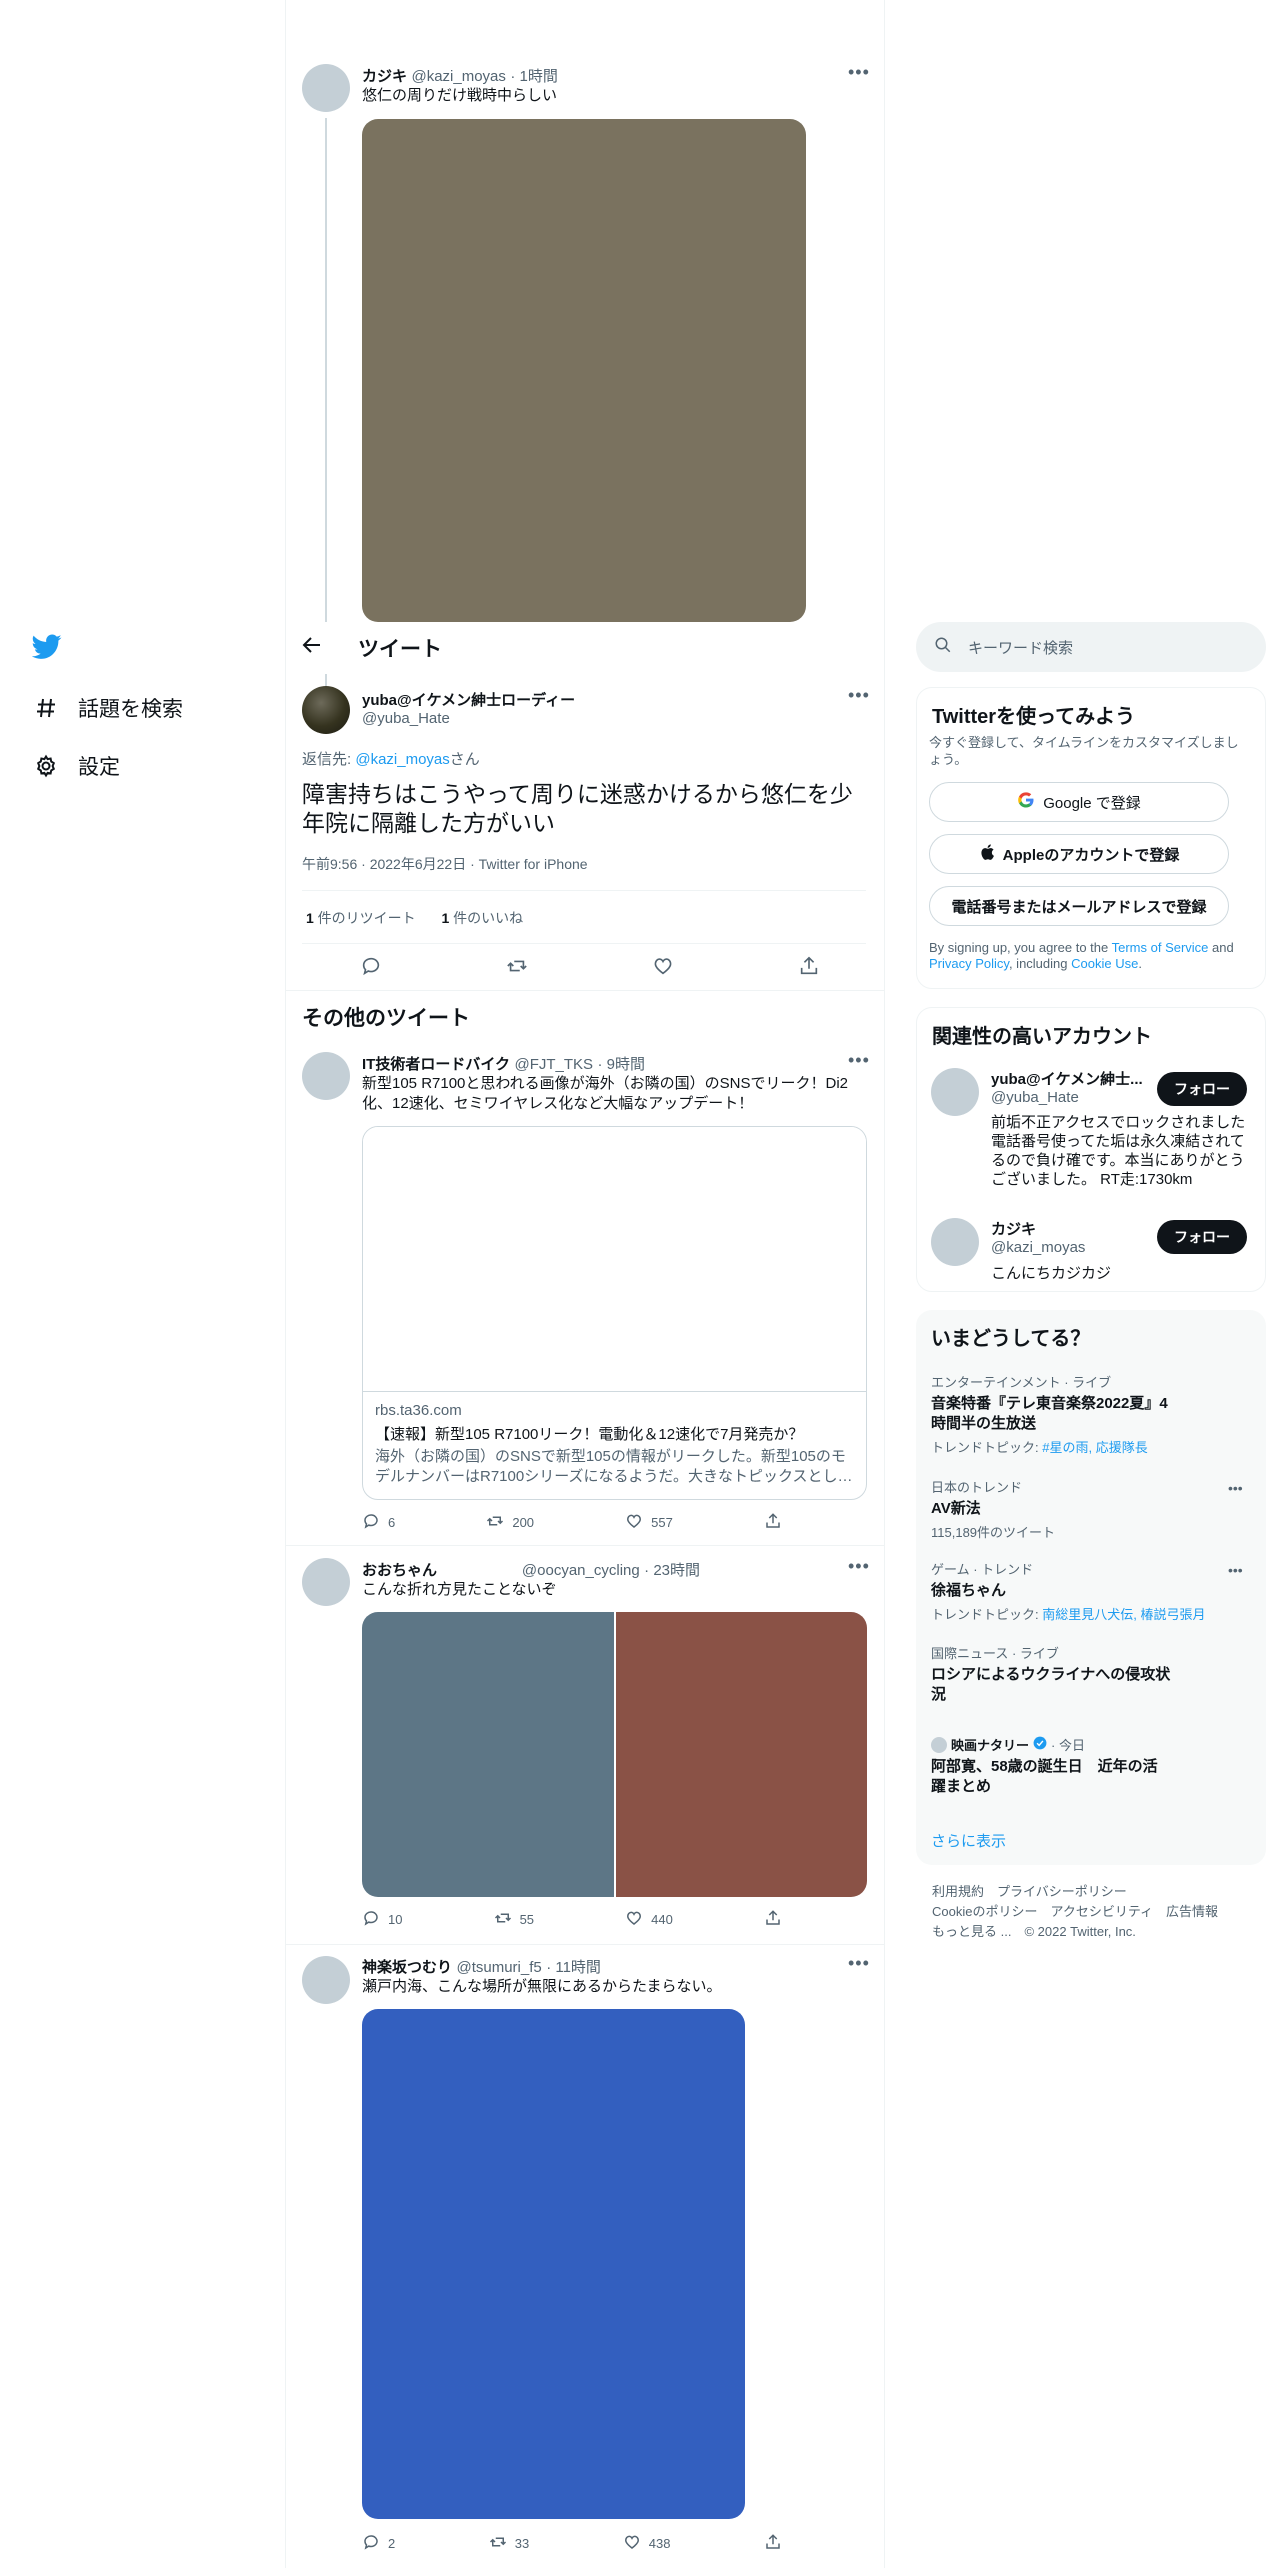  Describe the element at coordinates (614, 1259) in the screenshot. I see `link-card-image` at that location.